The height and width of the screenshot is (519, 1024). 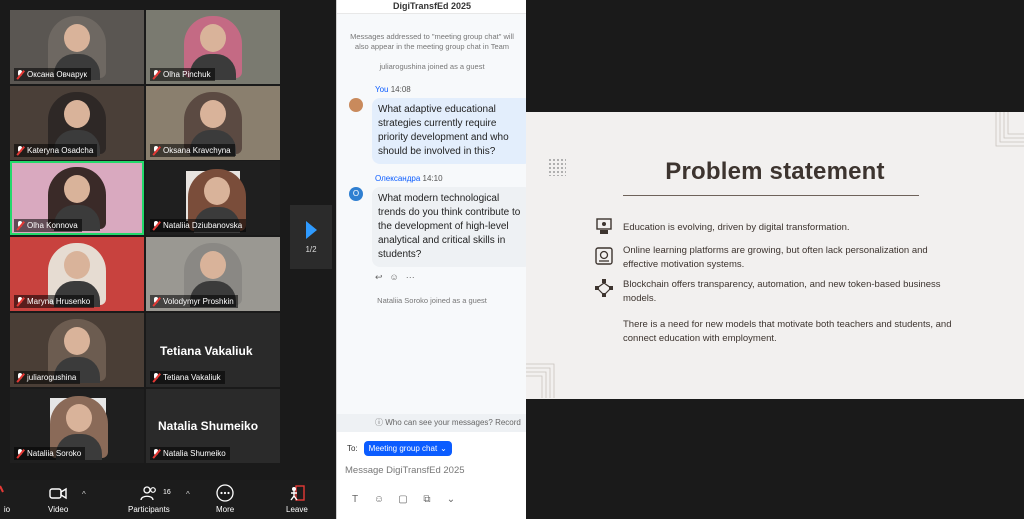 What do you see at coordinates (213, 123) in the screenshot?
I see `video-tile: Oksana Kravchyna` at bounding box center [213, 123].